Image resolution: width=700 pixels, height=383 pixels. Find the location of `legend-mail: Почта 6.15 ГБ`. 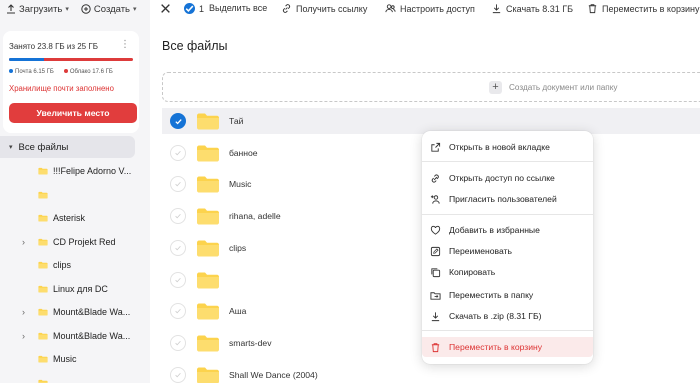

legend-mail: Почта 6.15 ГБ is located at coordinates (31, 72).